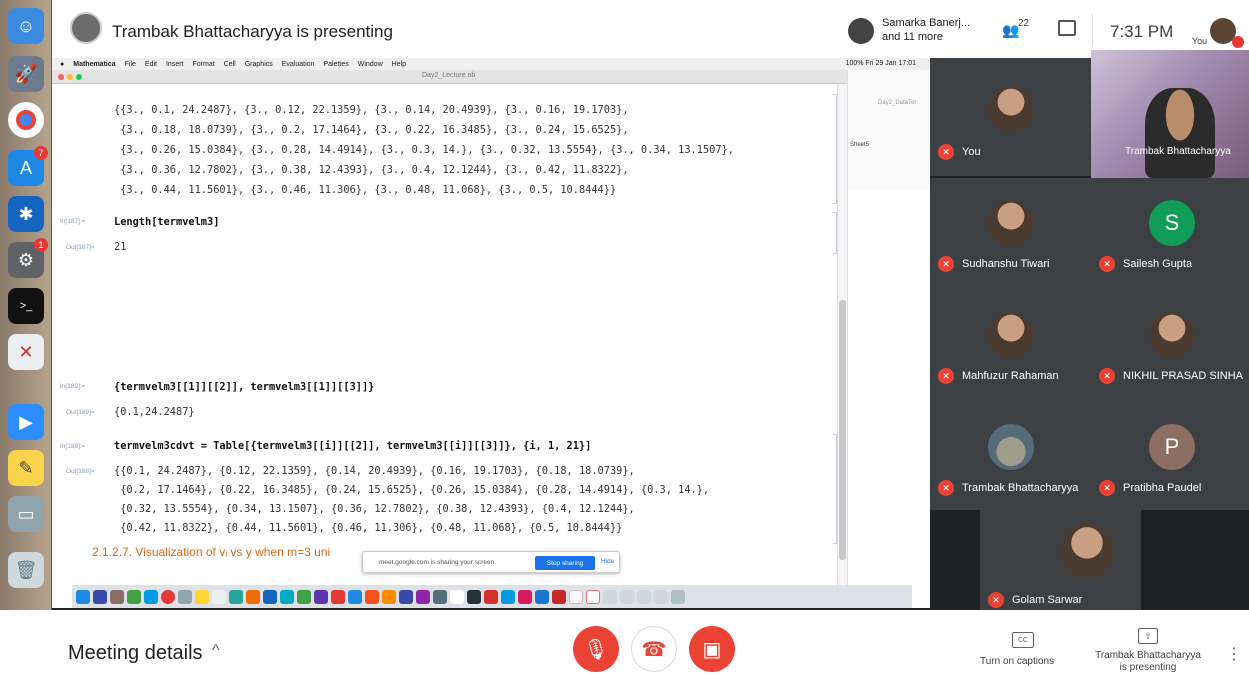 The width and height of the screenshot is (1249, 674). Describe the element at coordinates (596, 649) in the screenshot. I see `mic-off-button: 🎙` at that location.